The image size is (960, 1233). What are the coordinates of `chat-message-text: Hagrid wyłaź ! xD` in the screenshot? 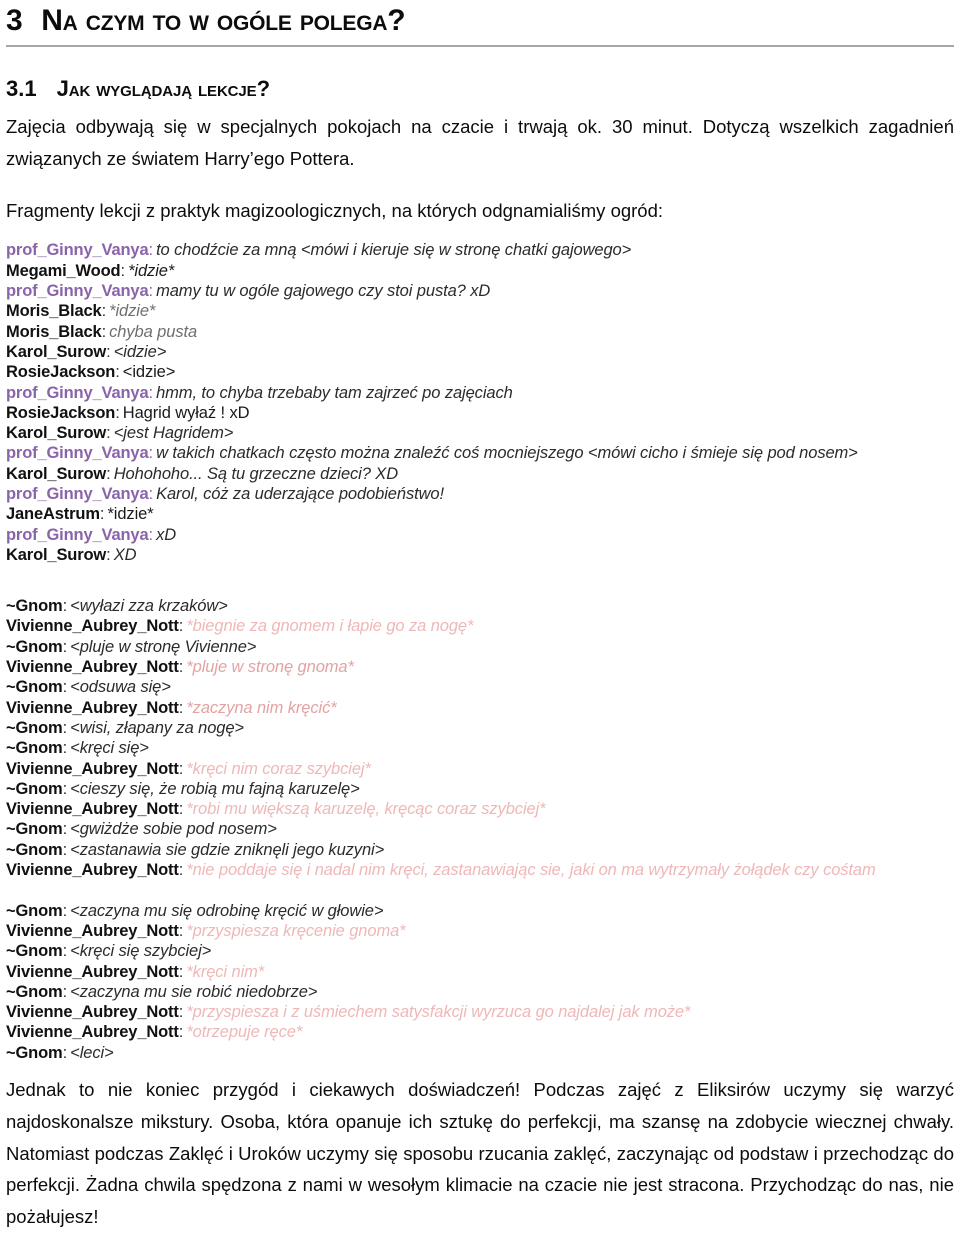 It's located at (186, 412).